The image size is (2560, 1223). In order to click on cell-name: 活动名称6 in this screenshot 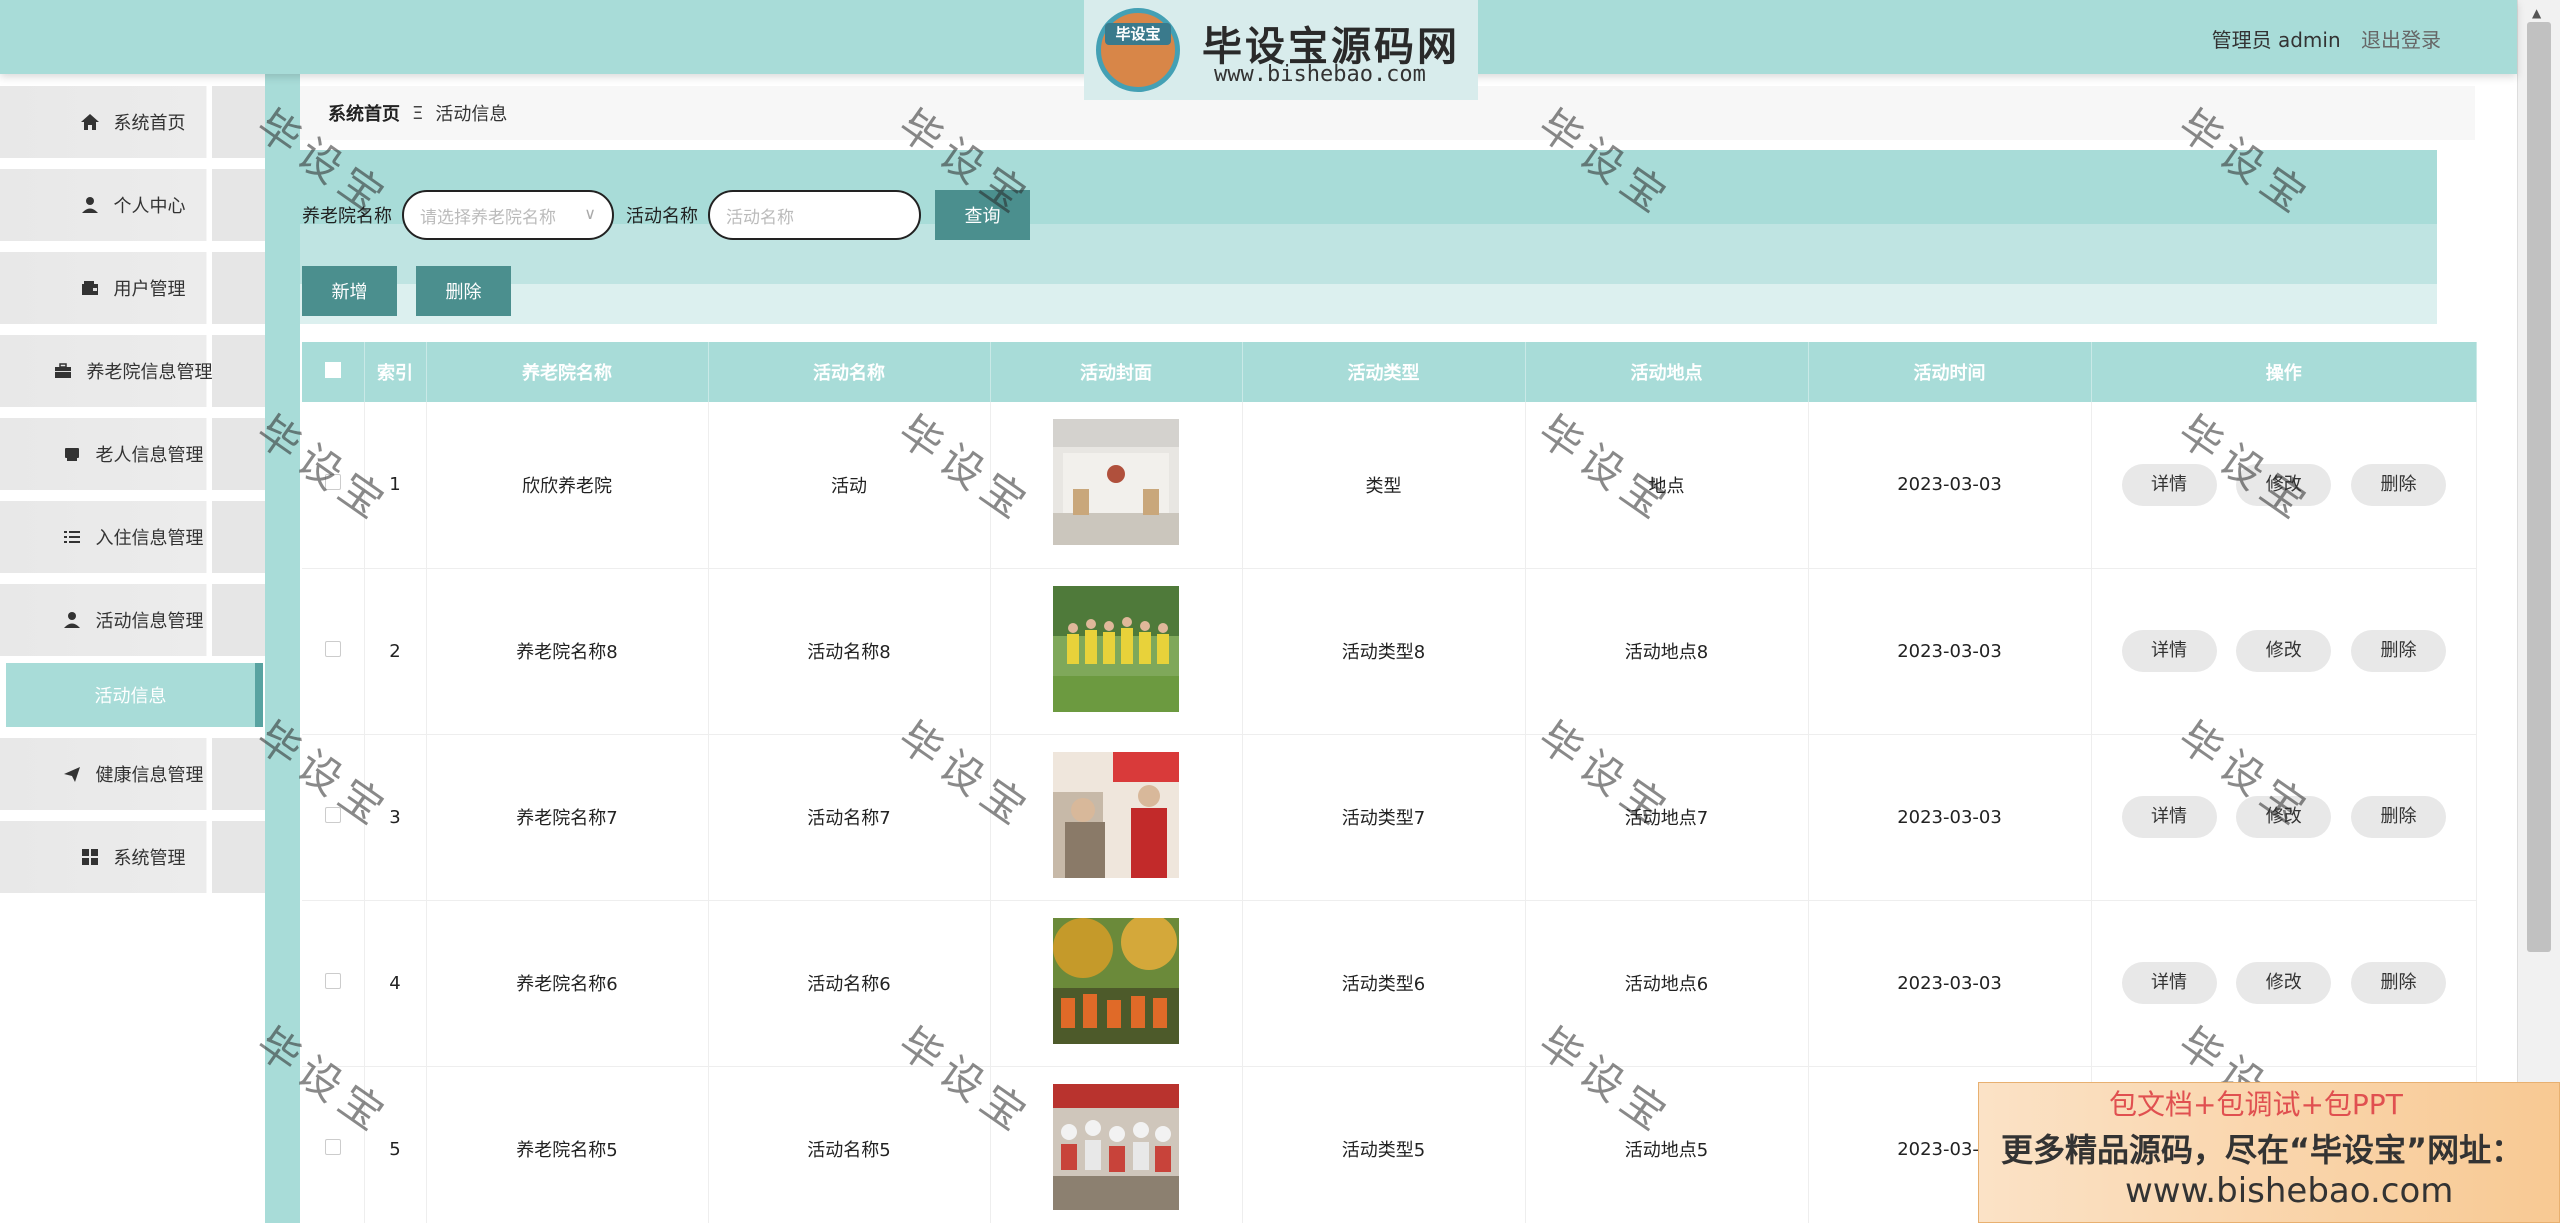, I will do `click(849, 983)`.